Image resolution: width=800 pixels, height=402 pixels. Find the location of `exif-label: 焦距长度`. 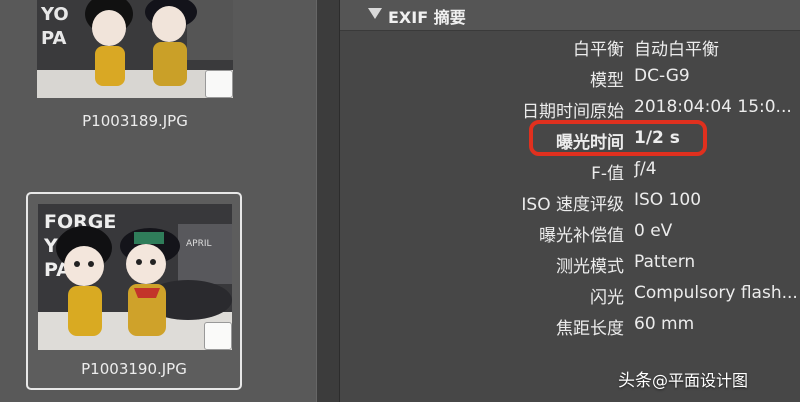

exif-label: 焦距长度 is located at coordinates (590, 329).